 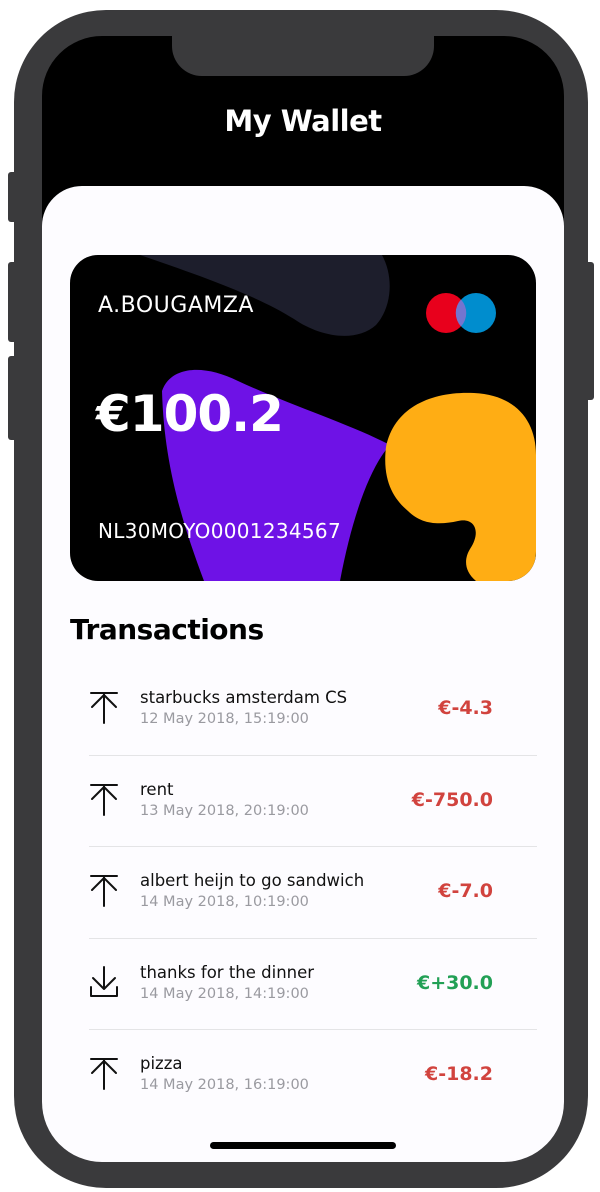 I want to click on card-yellow-shape, so click(x=460, y=486).